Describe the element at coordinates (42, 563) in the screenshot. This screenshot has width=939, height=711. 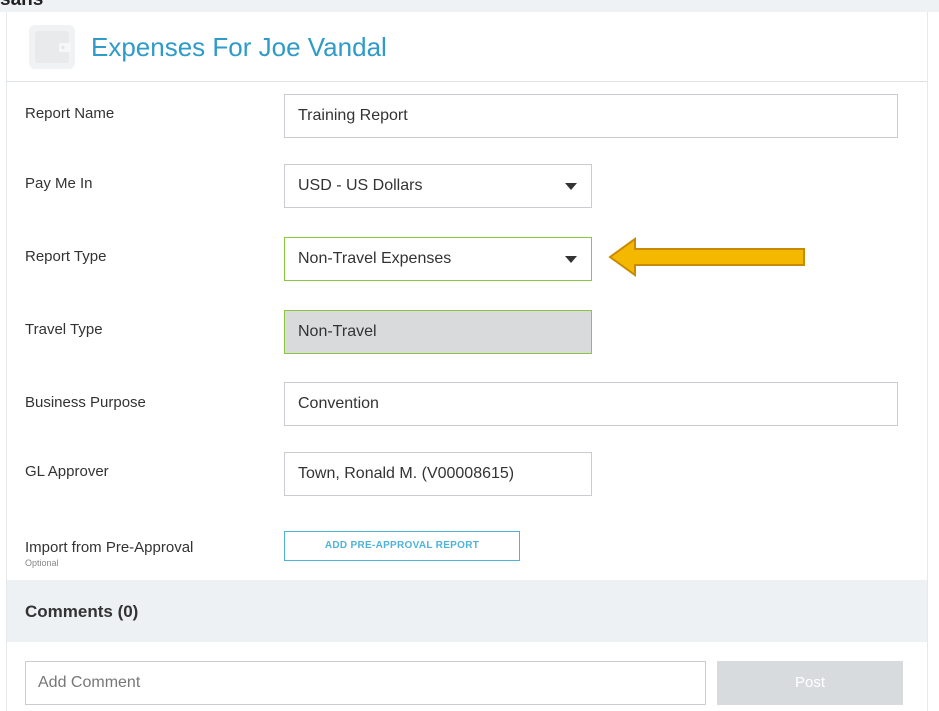
I see `optional-tag: Optional` at that location.